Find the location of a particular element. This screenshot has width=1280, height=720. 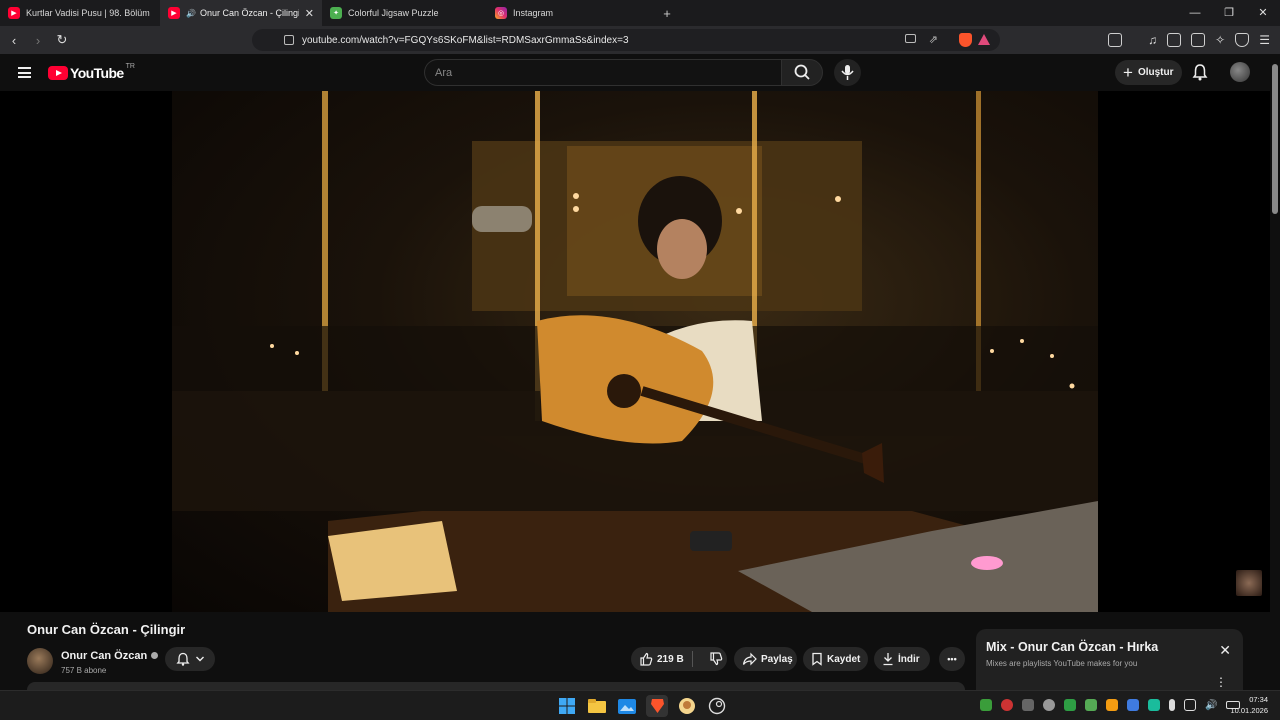

dislike-icon is located at coordinates (716, 659).